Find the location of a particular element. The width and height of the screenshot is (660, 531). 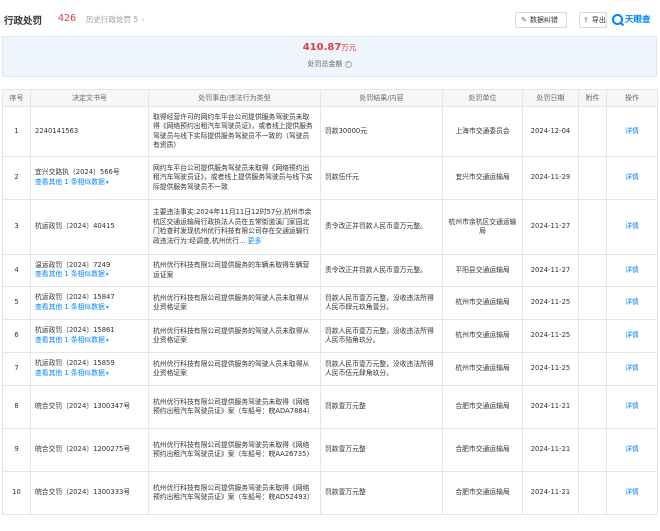

cell-no: 1 is located at coordinates (16, 131).